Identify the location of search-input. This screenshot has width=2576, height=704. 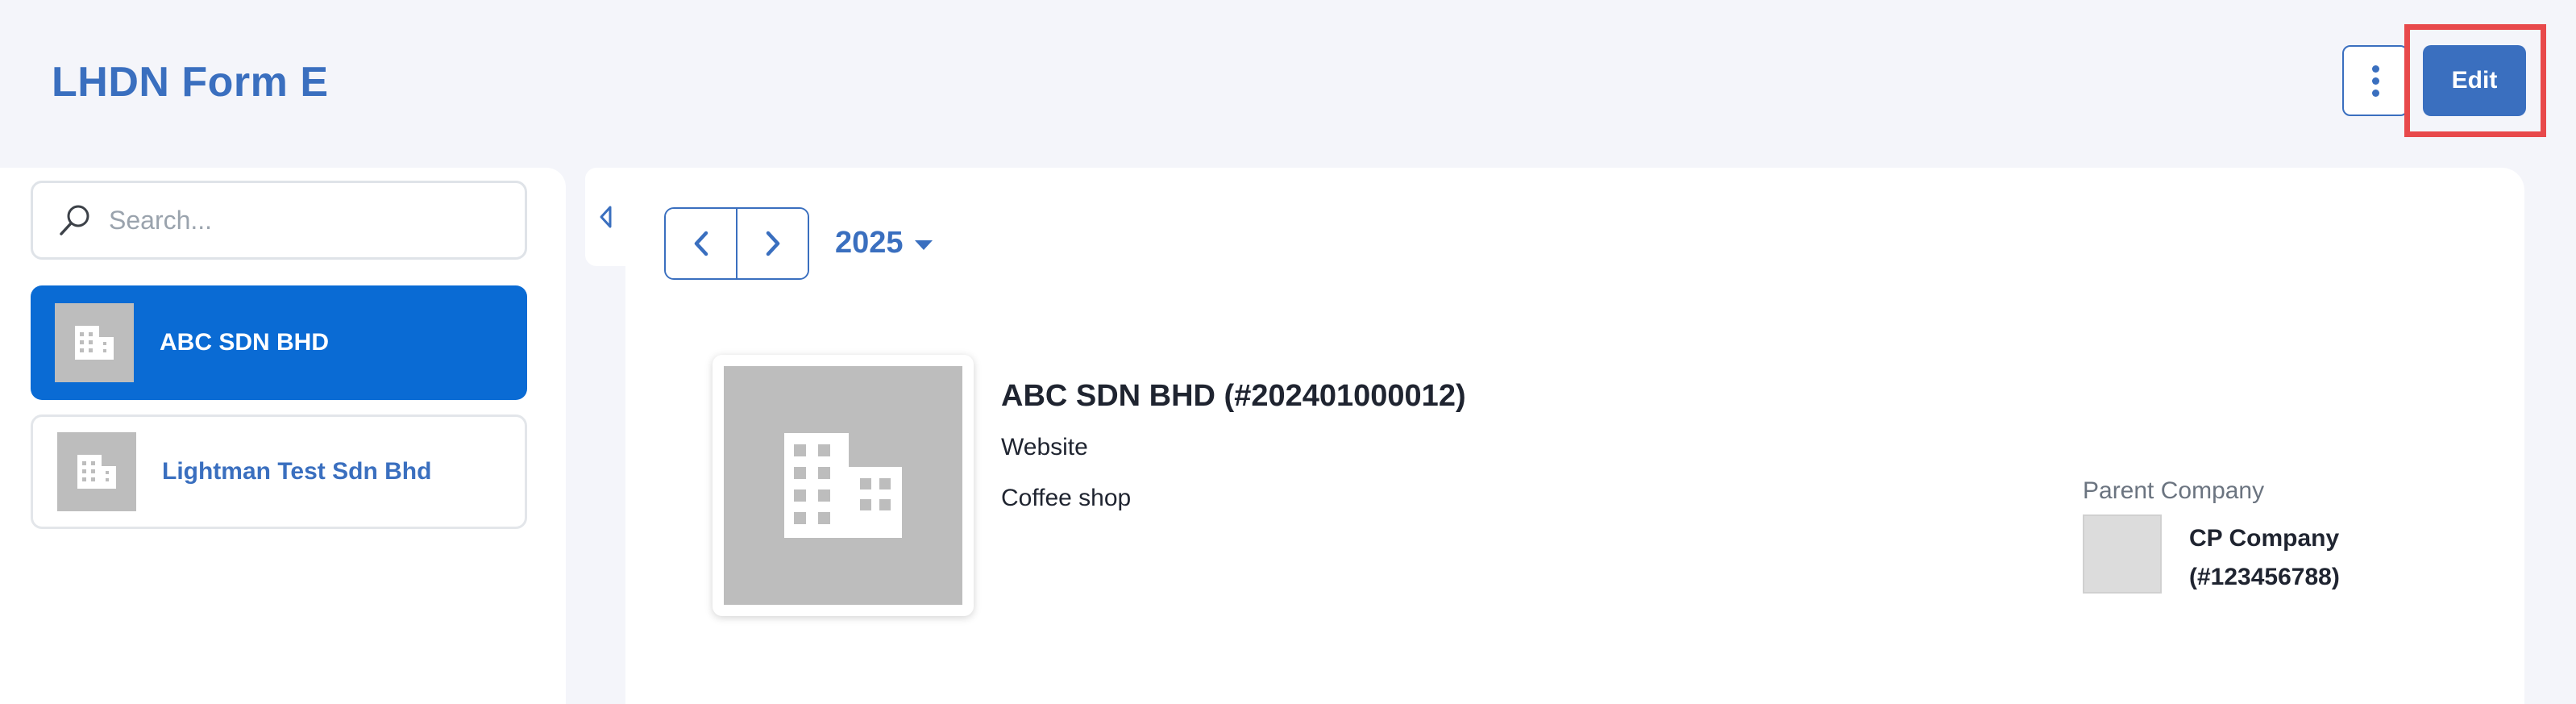
(310, 220).